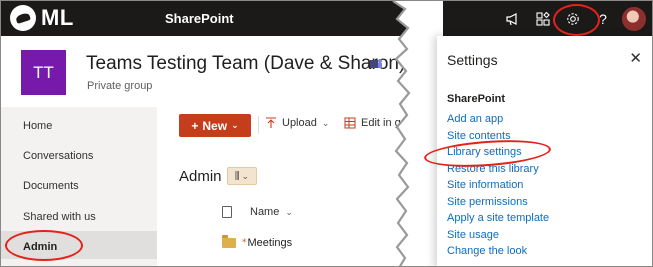  Describe the element at coordinates (200, 176) in the screenshot. I see `library-title: Admin` at that location.